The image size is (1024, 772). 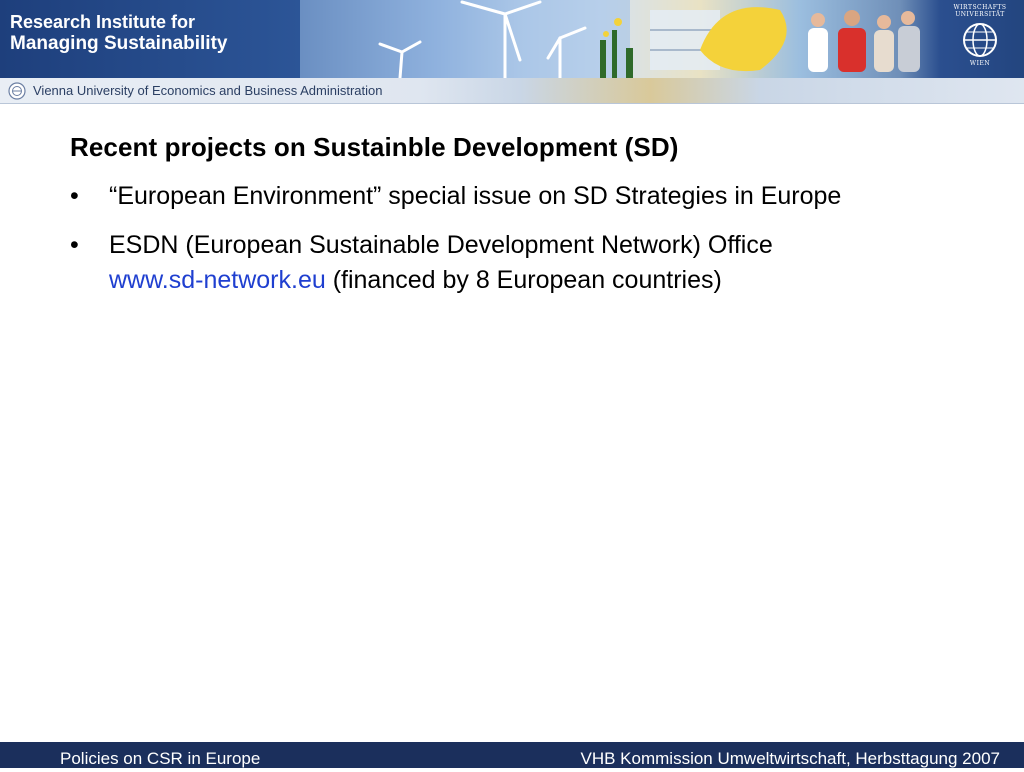 What do you see at coordinates (119, 43) in the screenshot?
I see `brand-line-2: Managing Sustainability` at bounding box center [119, 43].